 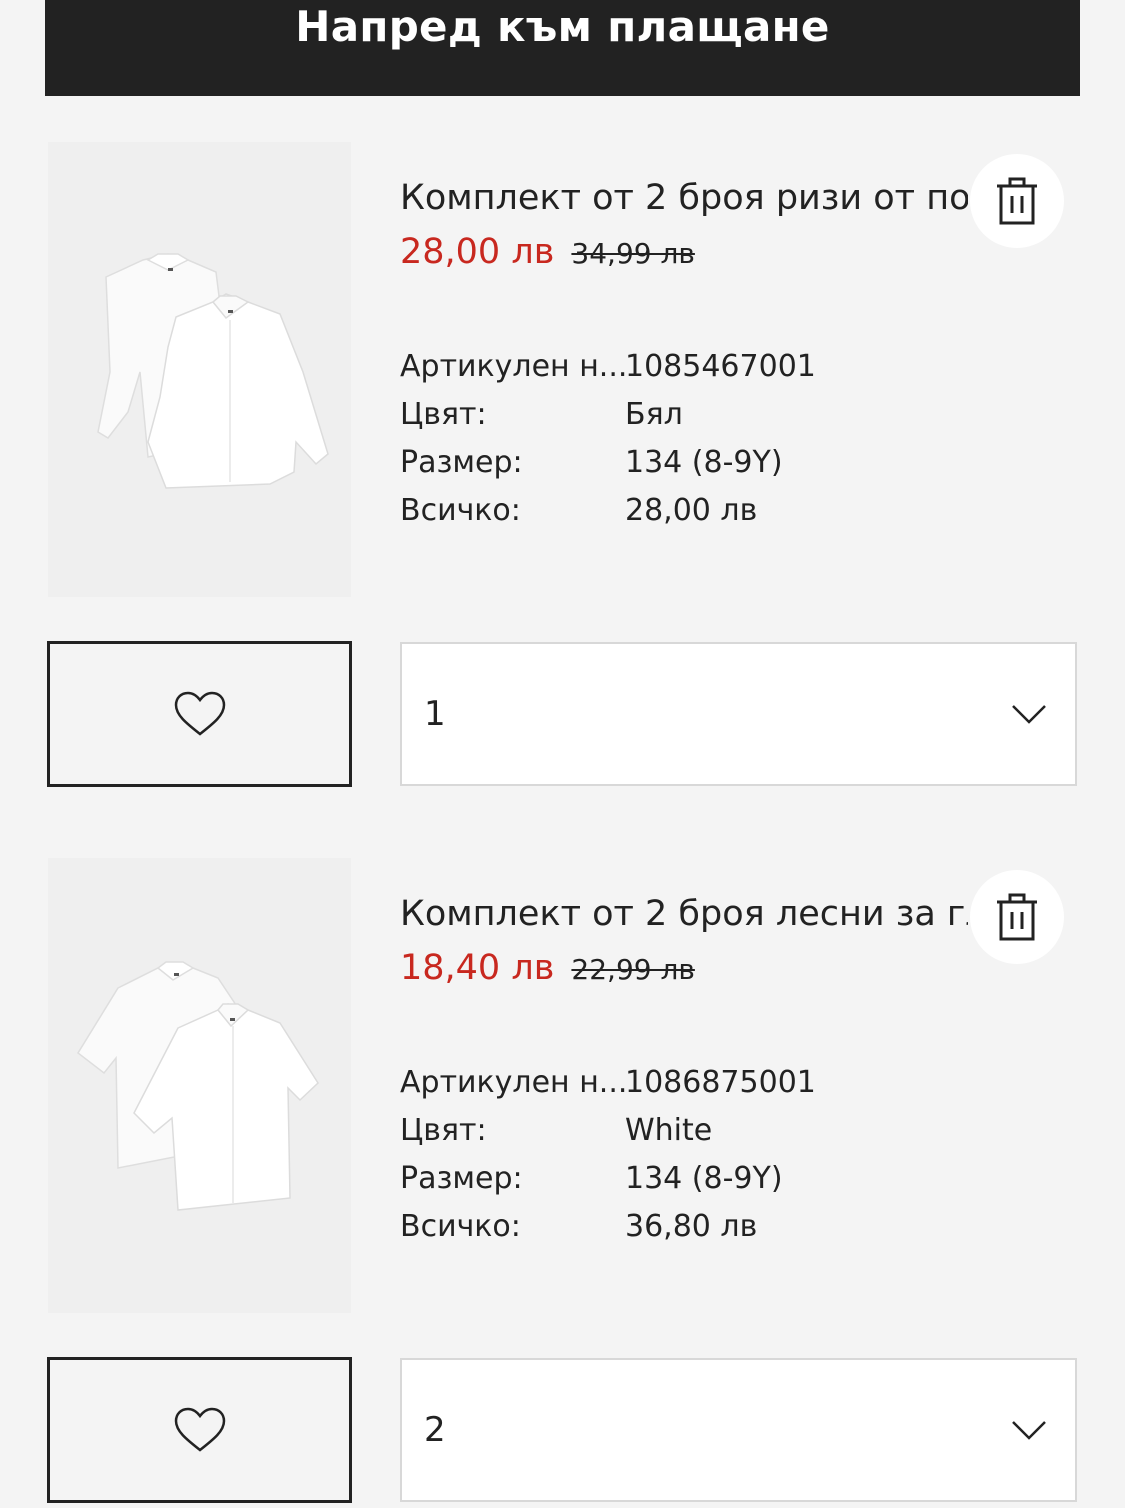 I want to click on short-sleeve-shirts-image, so click(x=198, y=1086).